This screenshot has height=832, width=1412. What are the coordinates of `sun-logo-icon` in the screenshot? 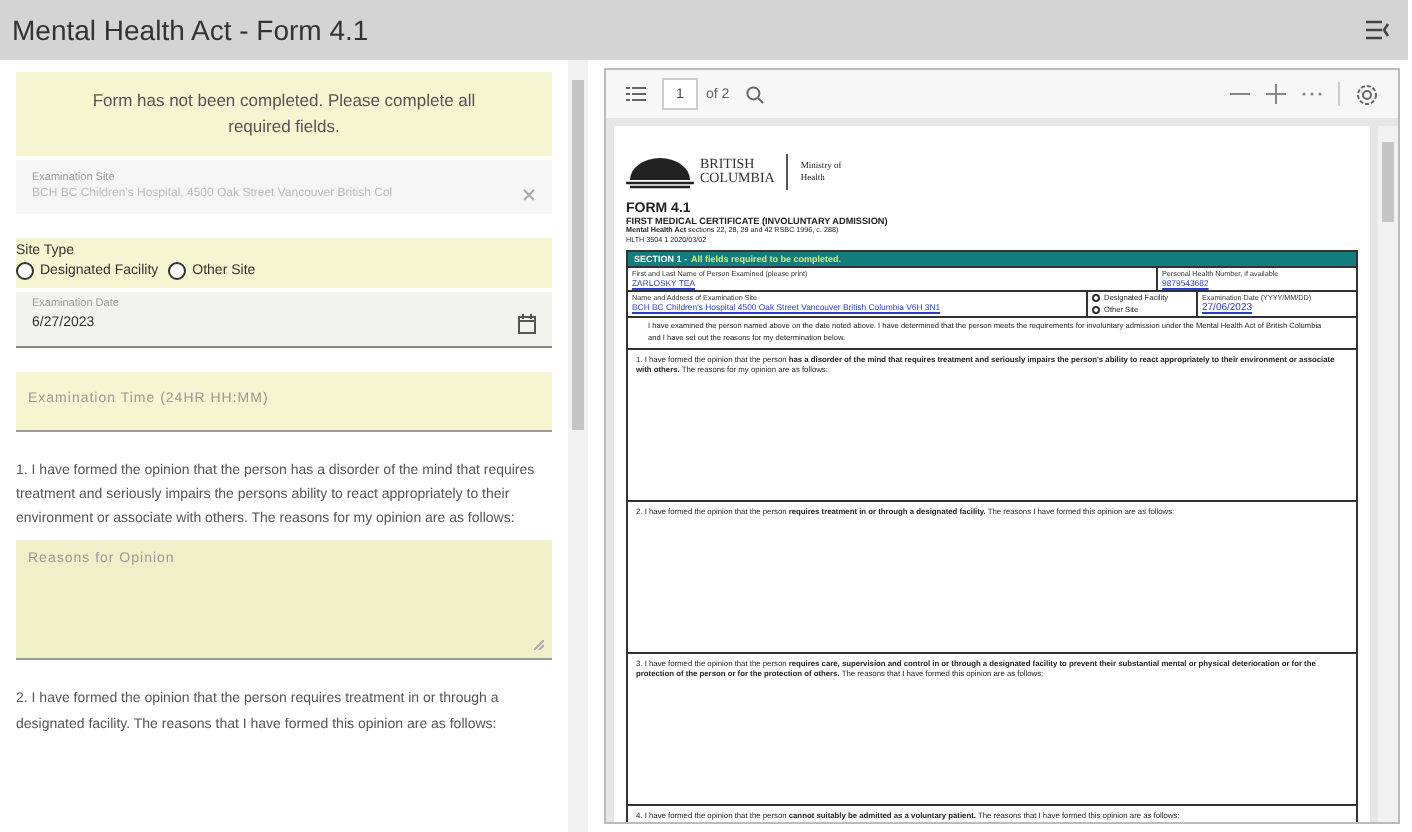 It's located at (660, 172).